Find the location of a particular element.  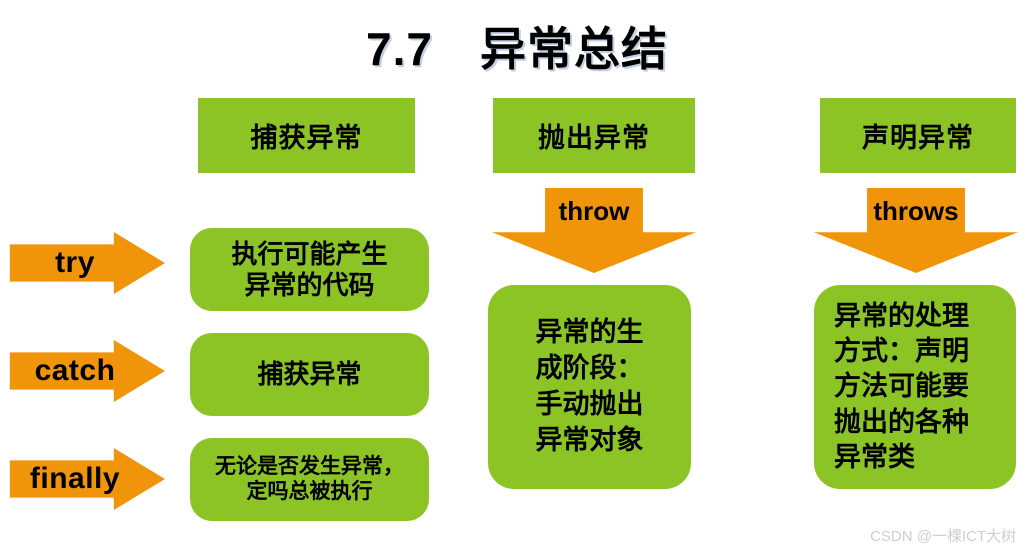

arrow-label-finally: finally is located at coordinates (75, 478).